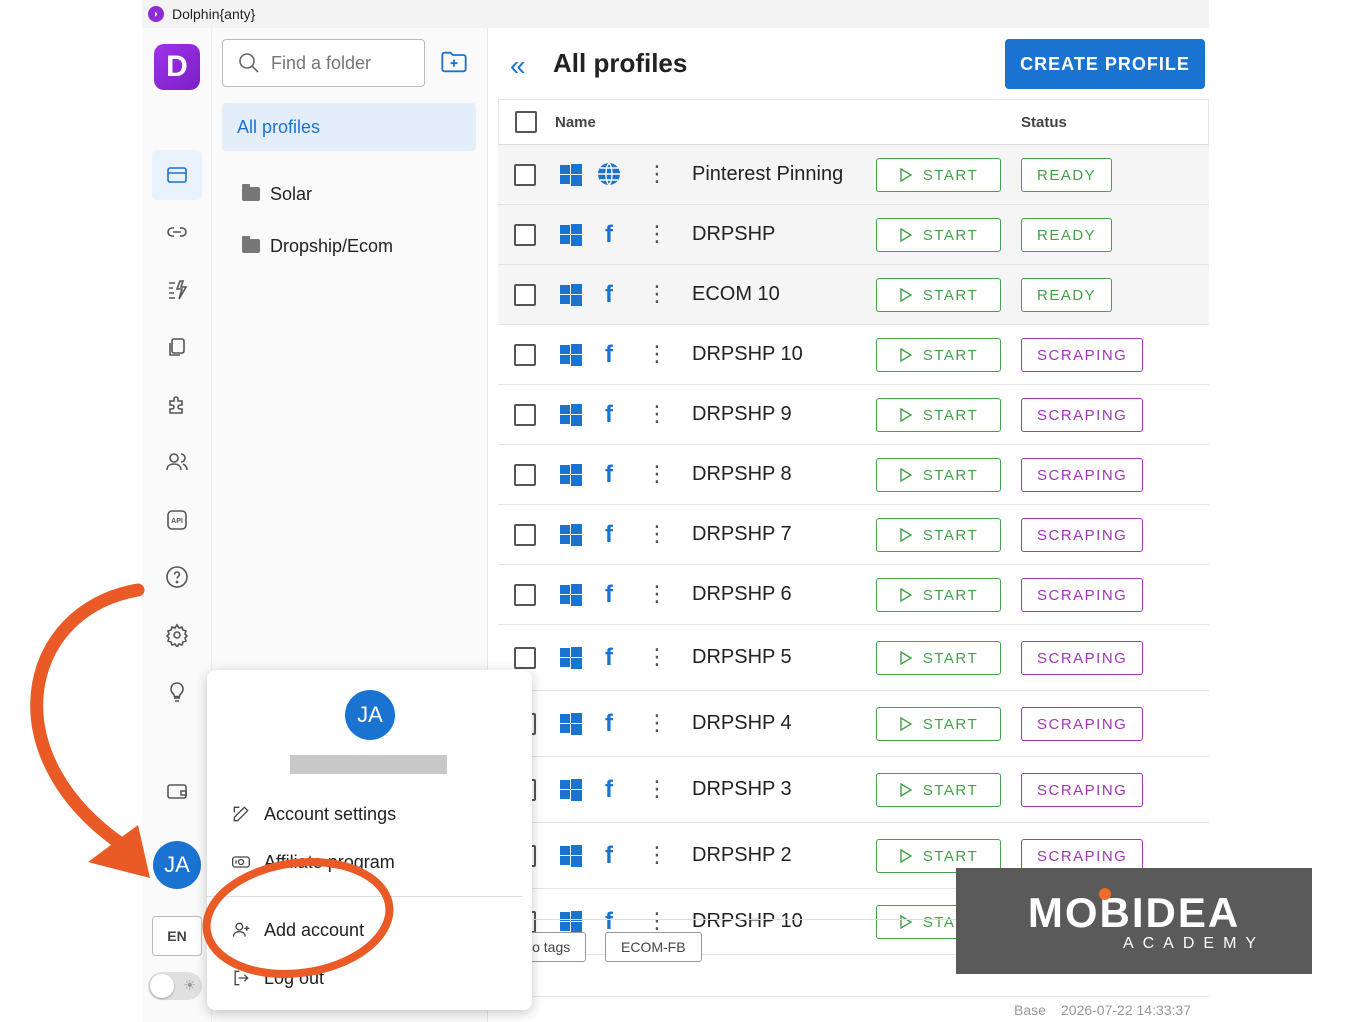 The height and width of the screenshot is (1022, 1350). Describe the element at coordinates (848, 1009) in the screenshot. I see `status-bar: Base 2026-07-22 14:33:37` at that location.